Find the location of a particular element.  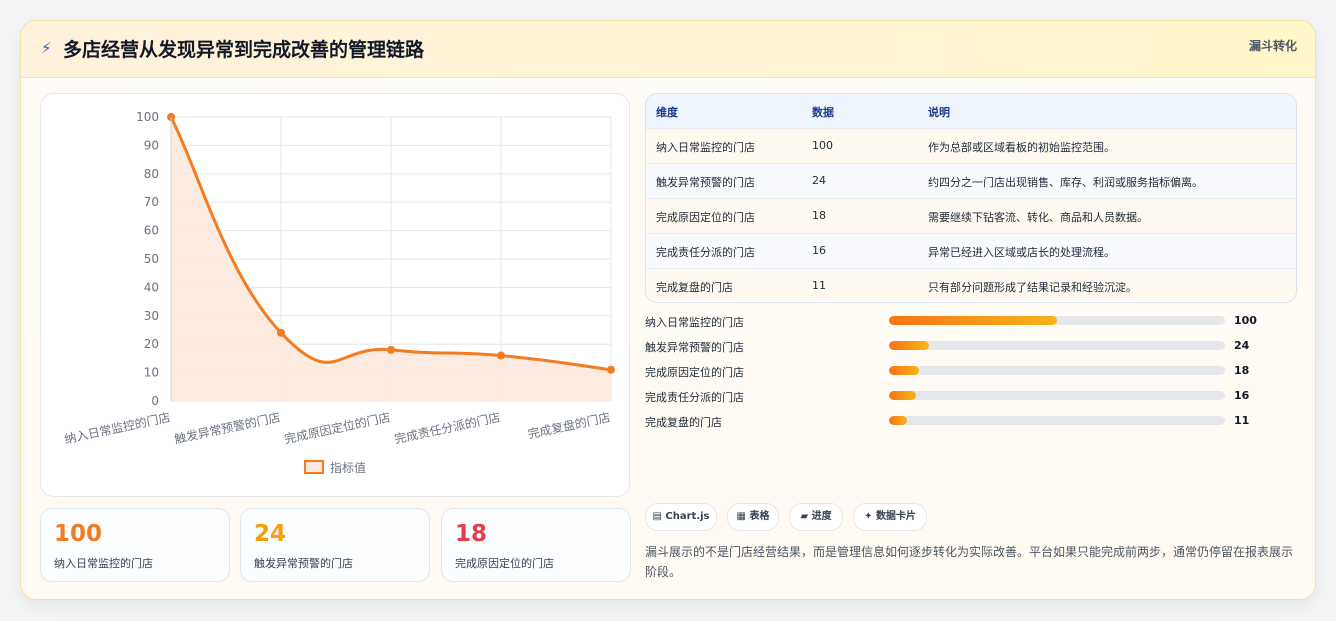

category-tag: 漏斗转化 is located at coordinates (1272, 46).